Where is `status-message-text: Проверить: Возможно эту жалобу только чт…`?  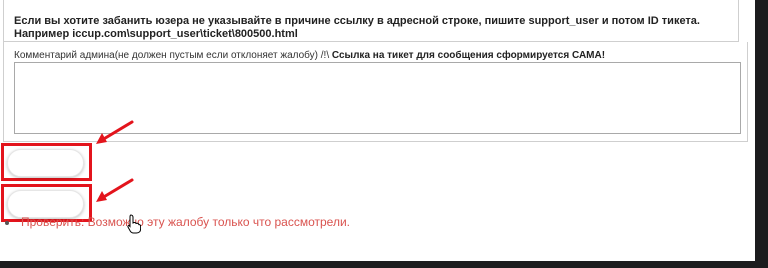 status-message-text: Проверить: Возможно эту жалобу только чт… is located at coordinates (185, 222).